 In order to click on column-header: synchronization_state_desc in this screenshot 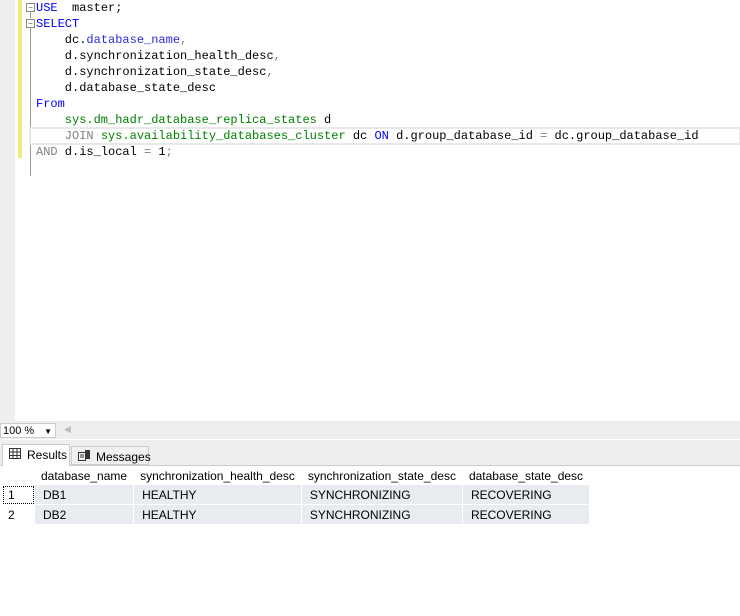, I will do `click(382, 475)`.